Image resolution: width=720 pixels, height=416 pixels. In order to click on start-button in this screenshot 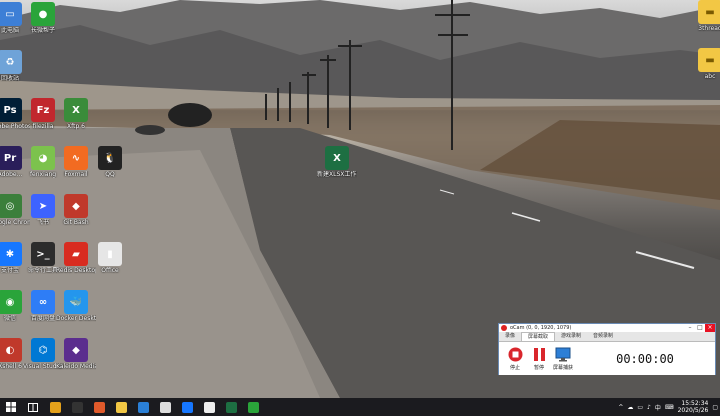, I will do `click(11, 407)`.